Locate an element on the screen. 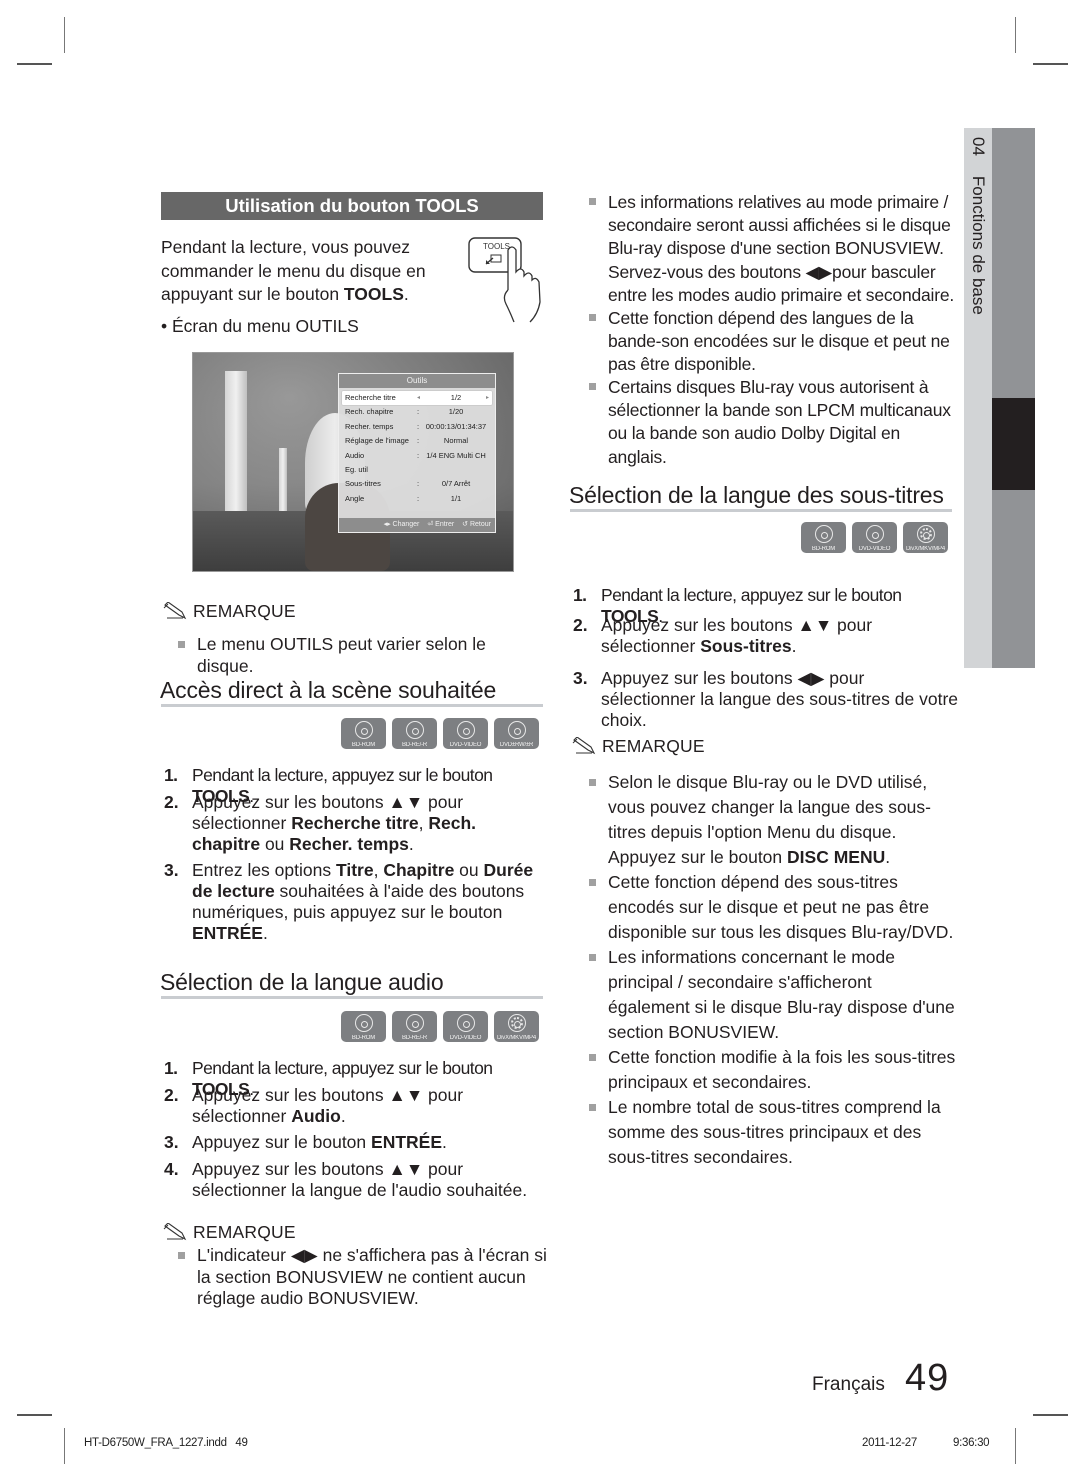 The image size is (1080, 1479). osd-item-value: 0/7 Arrêt is located at coordinates (456, 484).